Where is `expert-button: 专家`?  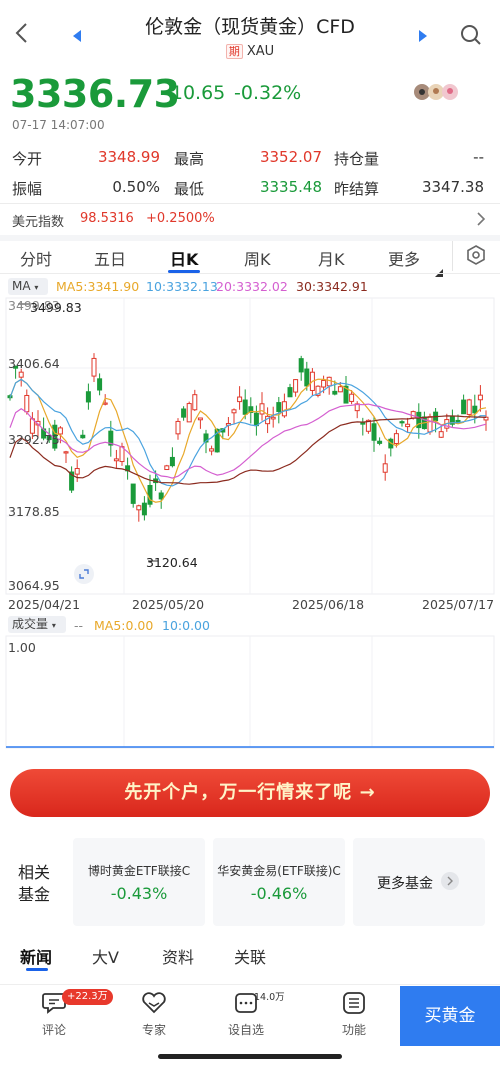 expert-button: 专家 is located at coordinates (154, 1014).